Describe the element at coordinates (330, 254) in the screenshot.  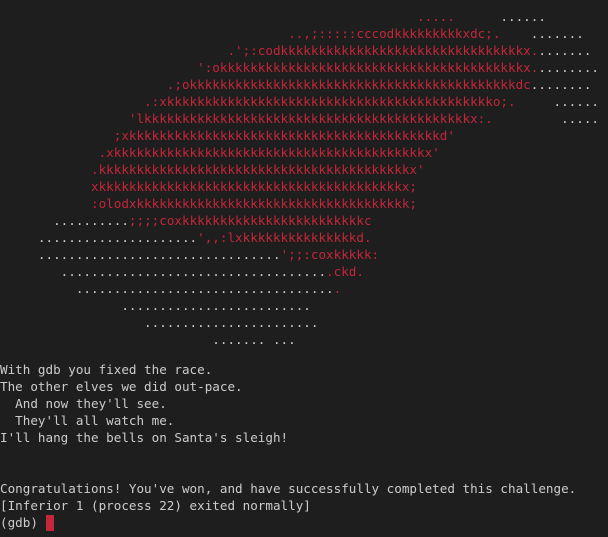
I see `ascii-art-segment: ';;:coxkkkkk:` at that location.